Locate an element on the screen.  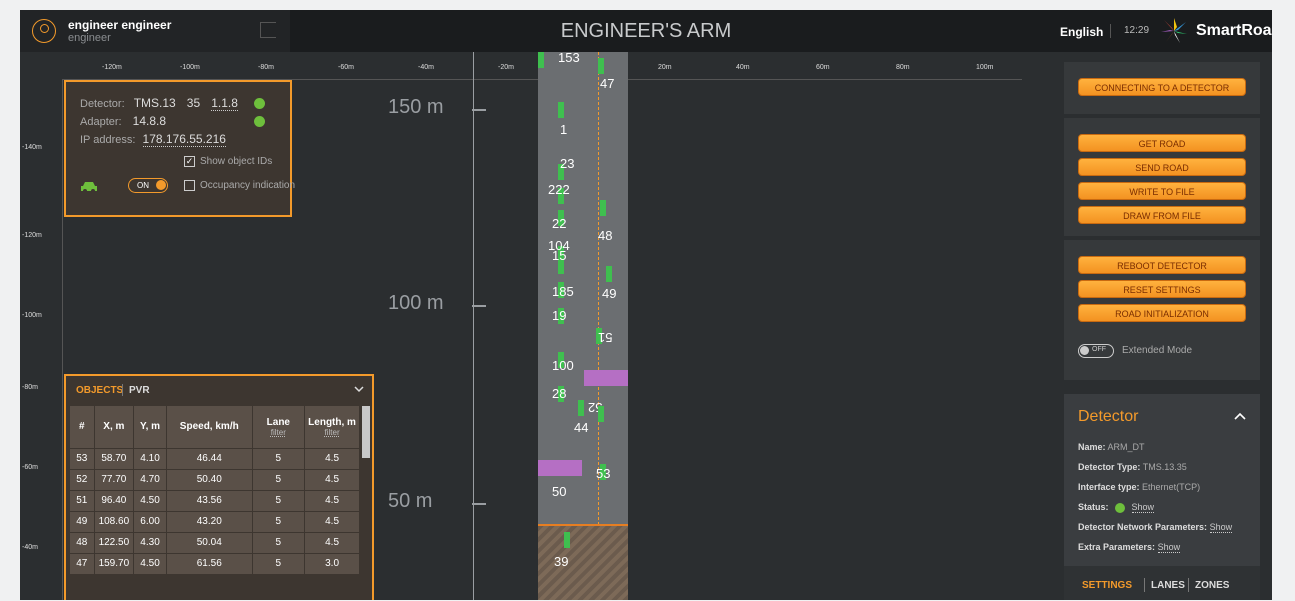
vehicle-id-label: 1 is located at coordinates (564, 129).